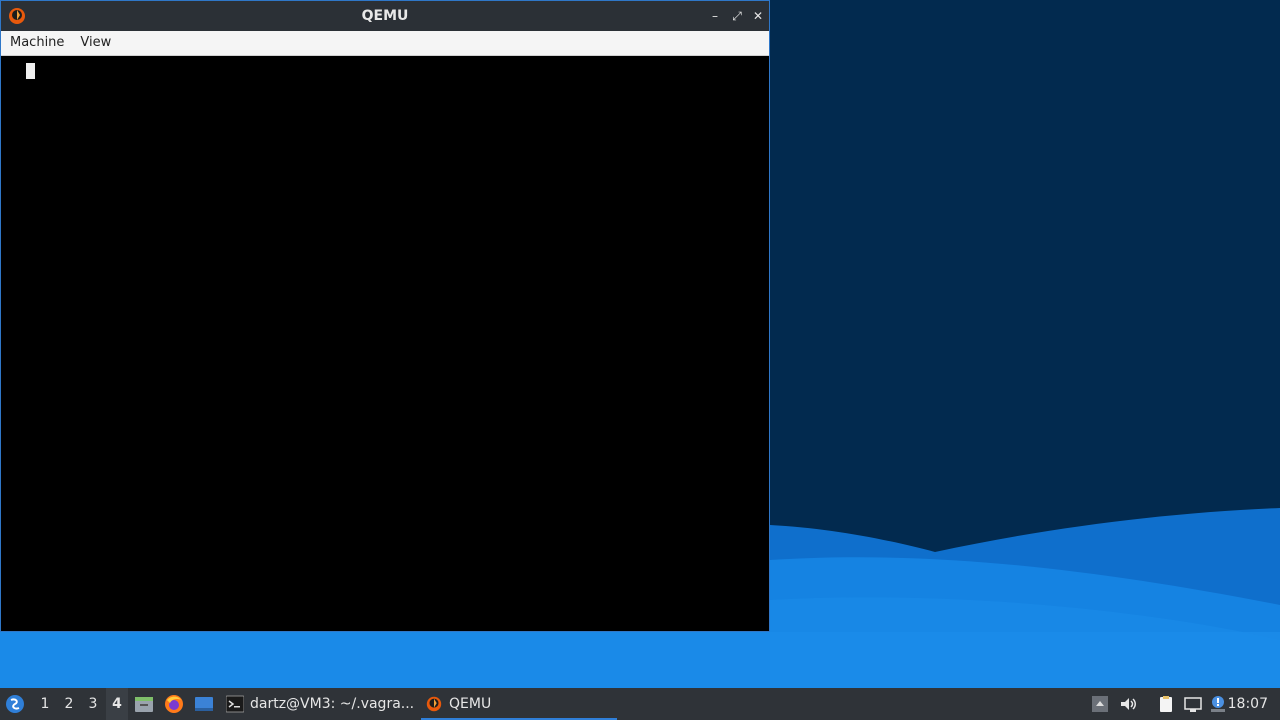 The height and width of the screenshot is (720, 1280). What do you see at coordinates (1166, 704) in the screenshot?
I see `clipboard-icon` at bounding box center [1166, 704].